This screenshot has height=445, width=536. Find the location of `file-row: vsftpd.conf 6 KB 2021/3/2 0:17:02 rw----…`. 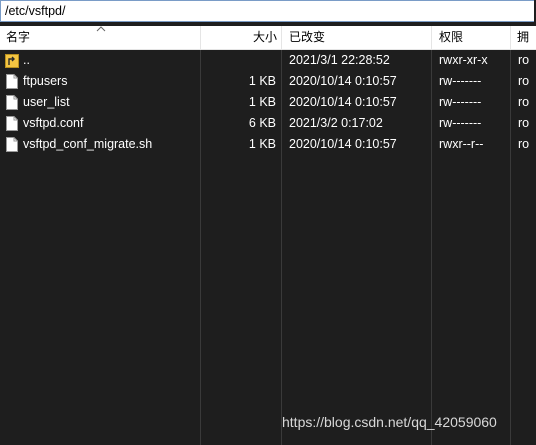

file-row: vsftpd.conf 6 KB 2021/3/2 0:17:02 rw----… is located at coordinates (268, 123).